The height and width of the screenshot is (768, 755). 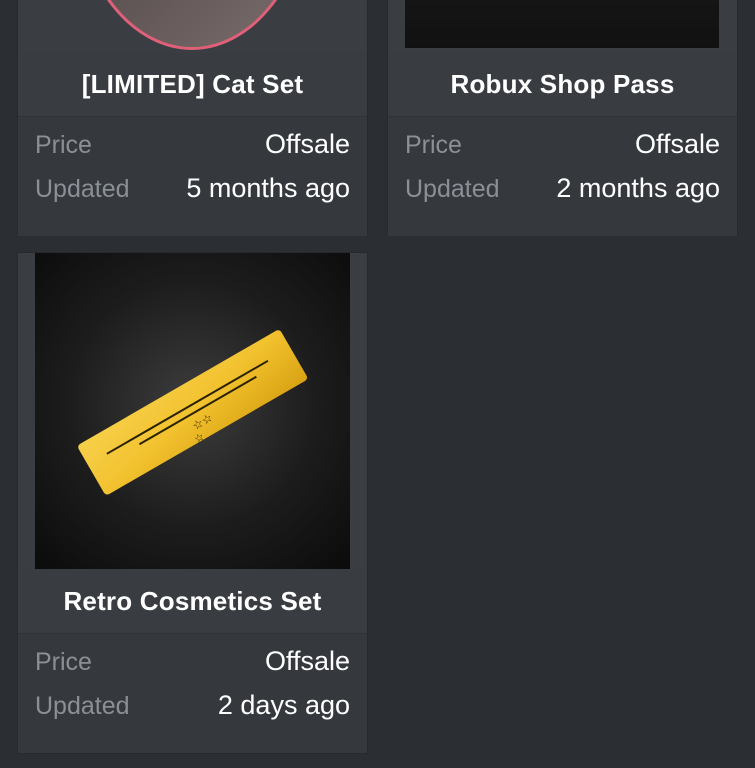 I want to click on item-details: Price Offsale Updated 2 days ago, so click(x=192, y=693).